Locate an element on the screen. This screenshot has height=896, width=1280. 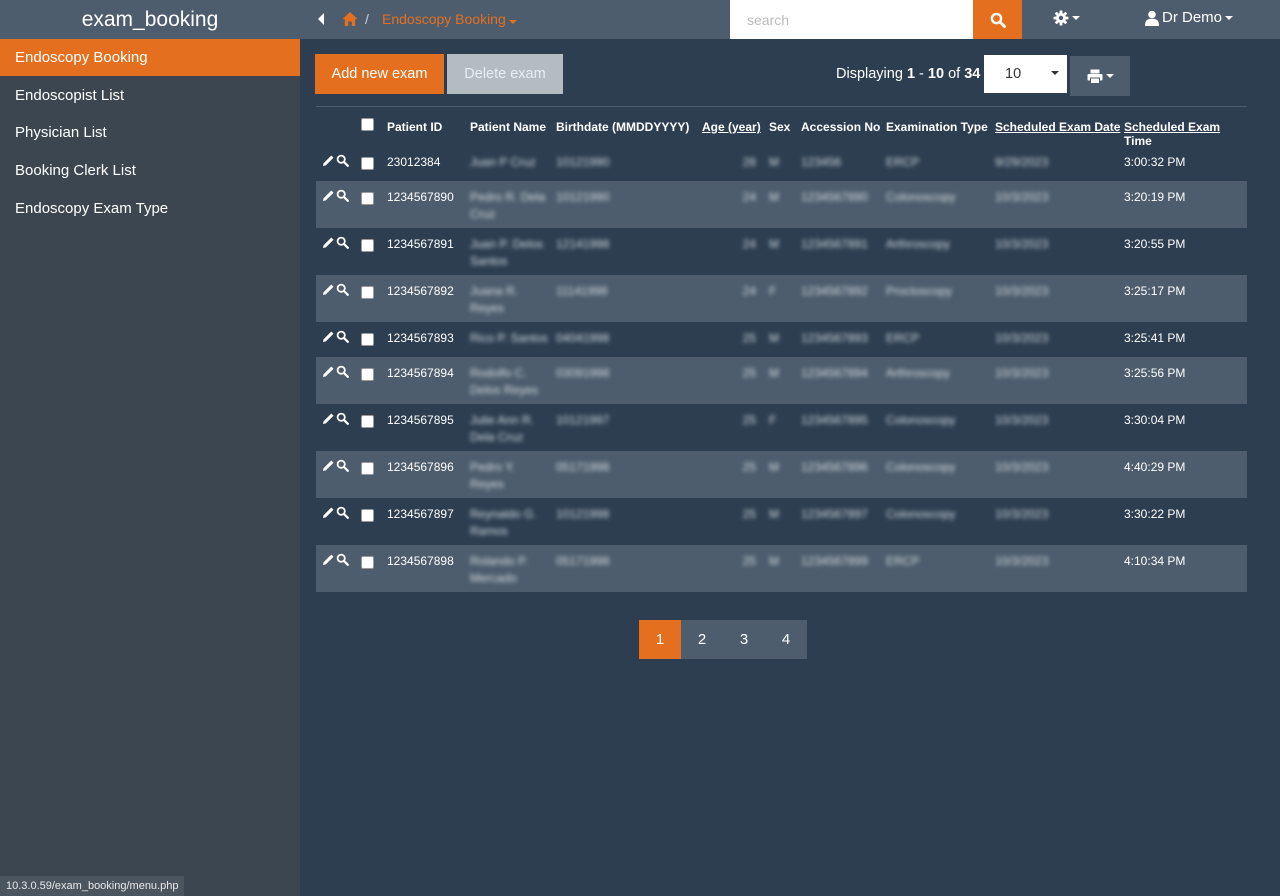
page-1-button: 1 is located at coordinates (660, 639).